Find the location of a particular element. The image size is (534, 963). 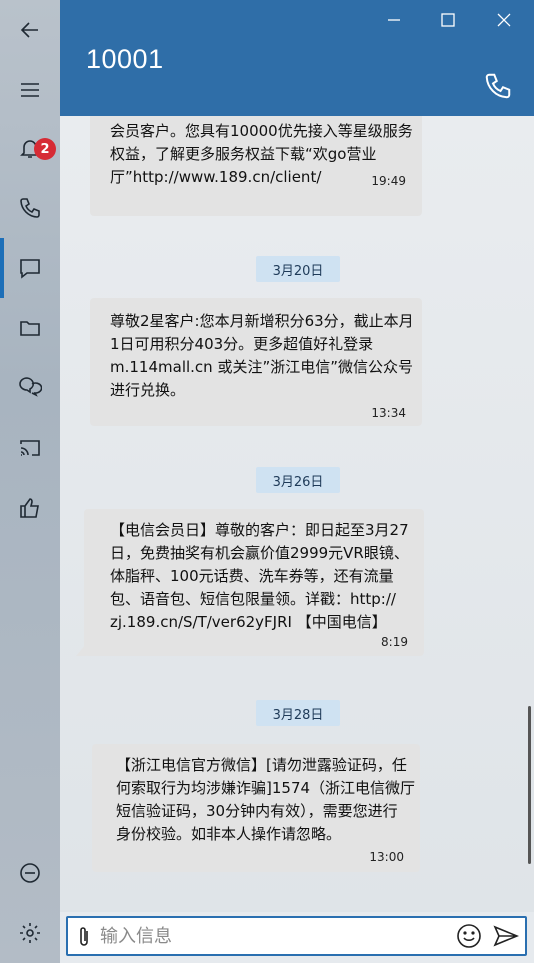

minimize-panel-button is located at coordinates (30, 873).